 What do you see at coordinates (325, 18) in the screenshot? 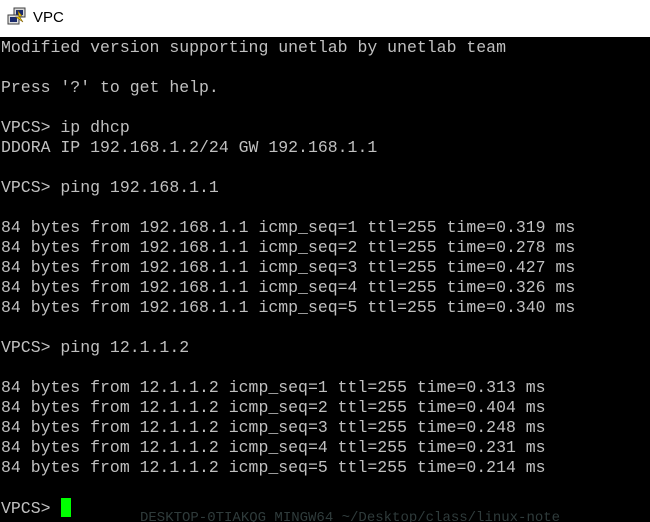
I see `title-bar: VPC` at bounding box center [325, 18].